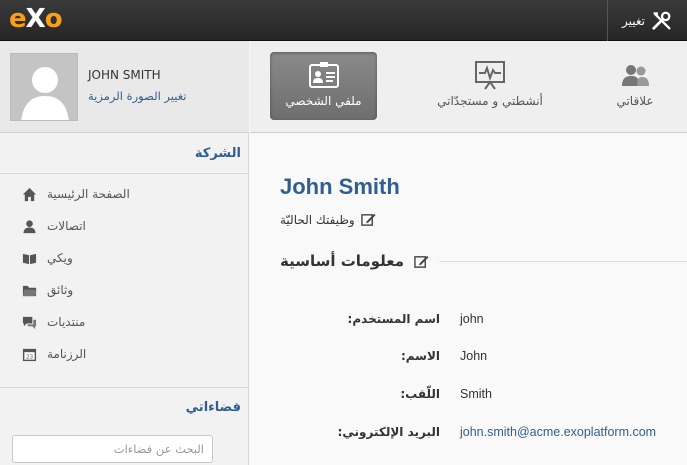  What do you see at coordinates (66, 322) in the screenshot?
I see `sidebar-item-label: منتديات` at bounding box center [66, 322].